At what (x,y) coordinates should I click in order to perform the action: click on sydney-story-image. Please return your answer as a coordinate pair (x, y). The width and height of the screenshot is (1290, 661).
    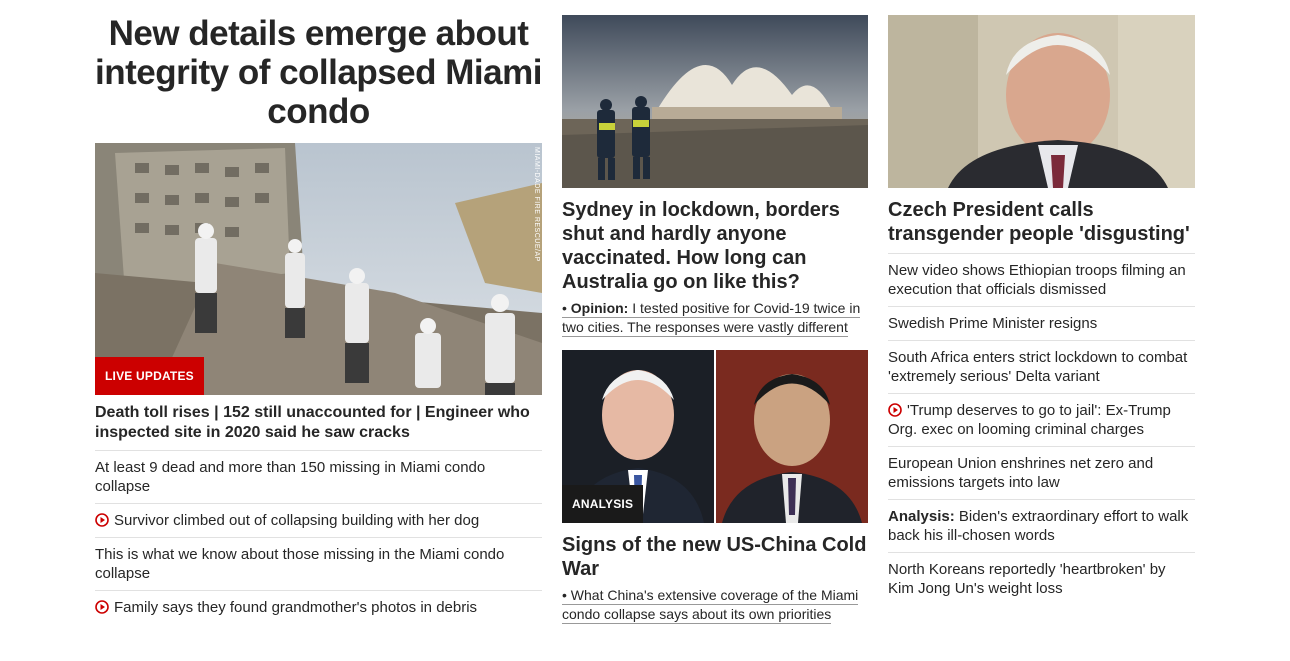
    Looking at the image, I should click on (715, 101).